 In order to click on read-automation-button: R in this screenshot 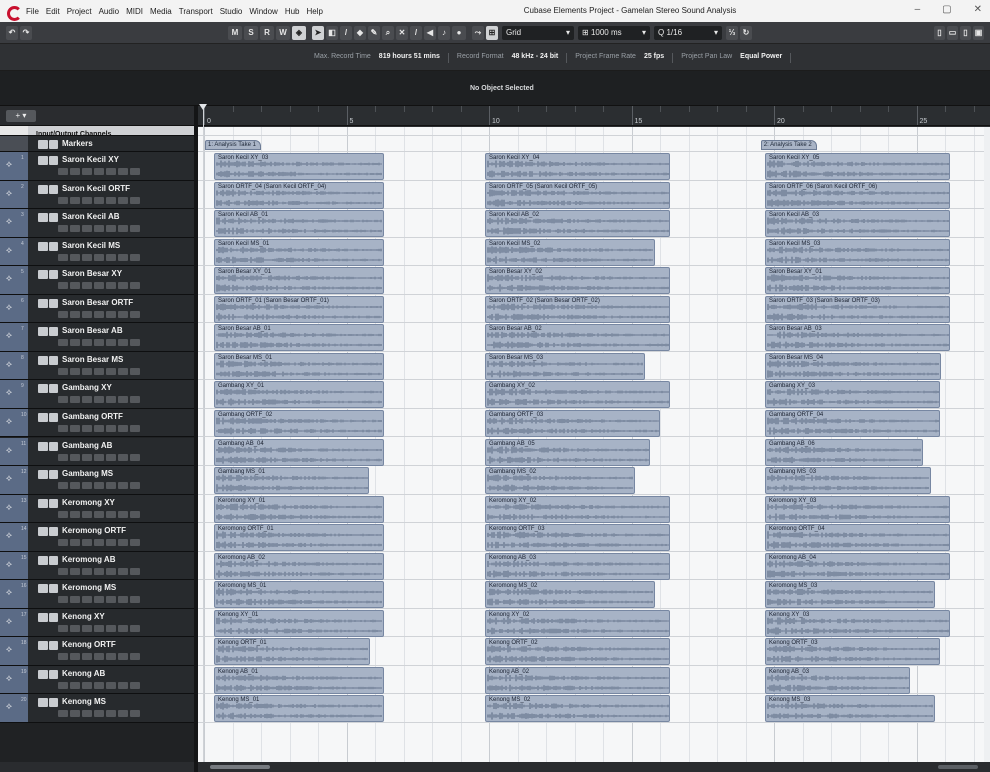, I will do `click(267, 33)`.